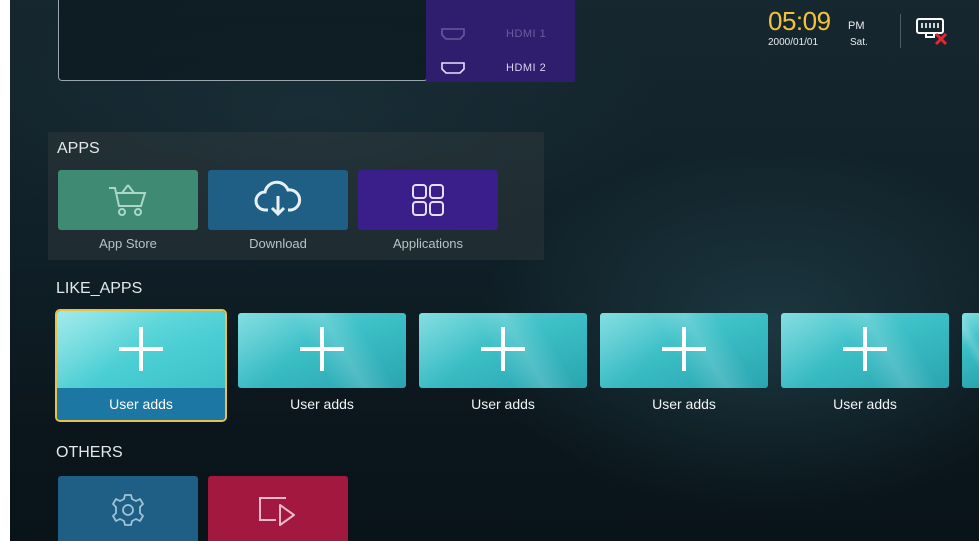 This screenshot has width=979, height=541. I want to click on app-grid-icon, so click(428, 200).